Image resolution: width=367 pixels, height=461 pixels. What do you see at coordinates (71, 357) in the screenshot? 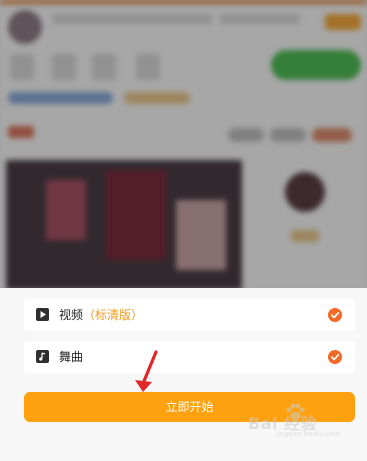
I see `option-dance-music-label: 舞曲` at bounding box center [71, 357].